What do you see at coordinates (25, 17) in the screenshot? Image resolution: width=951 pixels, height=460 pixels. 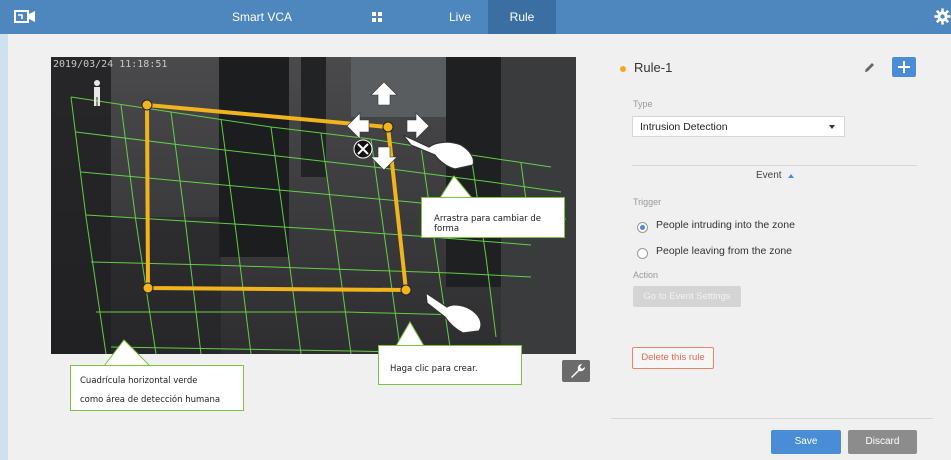 I see `camera-logo-icon` at bounding box center [25, 17].